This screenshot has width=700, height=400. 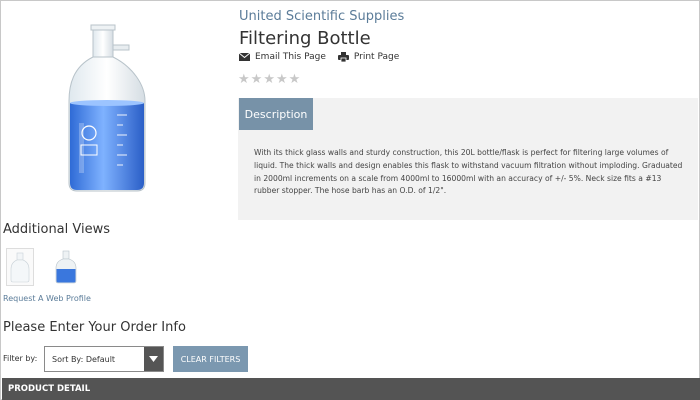 I want to click on share-row: Email This Page Print Page, so click(x=325, y=57).